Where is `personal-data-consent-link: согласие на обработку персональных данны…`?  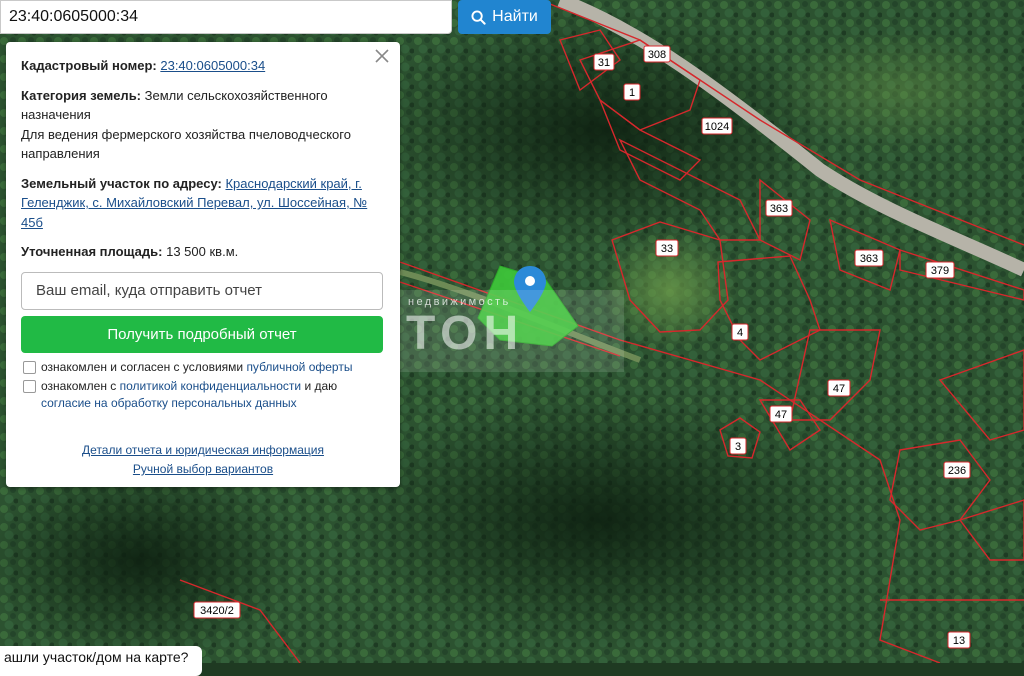 personal-data-consent-link: согласие на обработку персональных данны… is located at coordinates (169, 403).